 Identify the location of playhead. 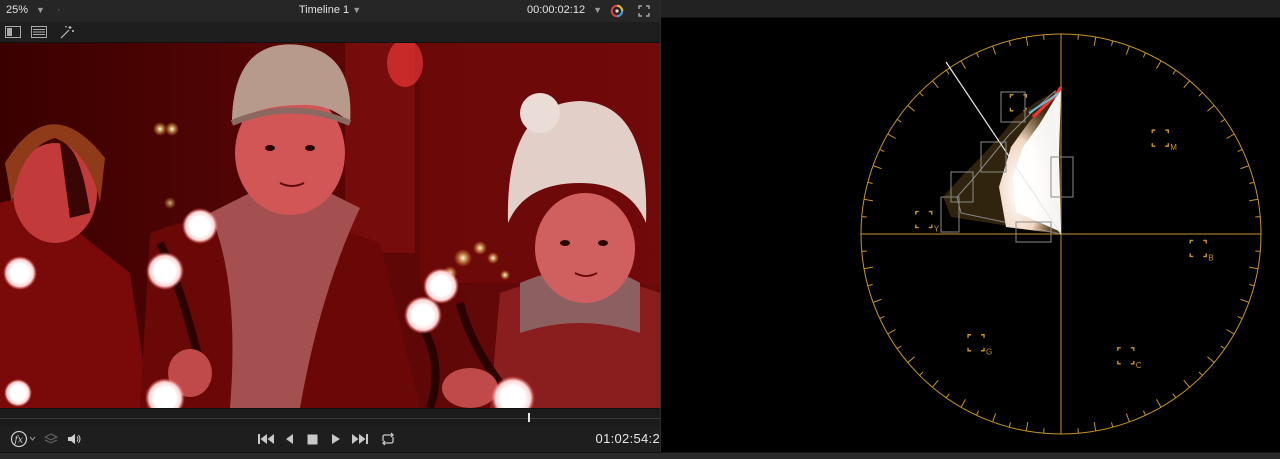
(529, 417).